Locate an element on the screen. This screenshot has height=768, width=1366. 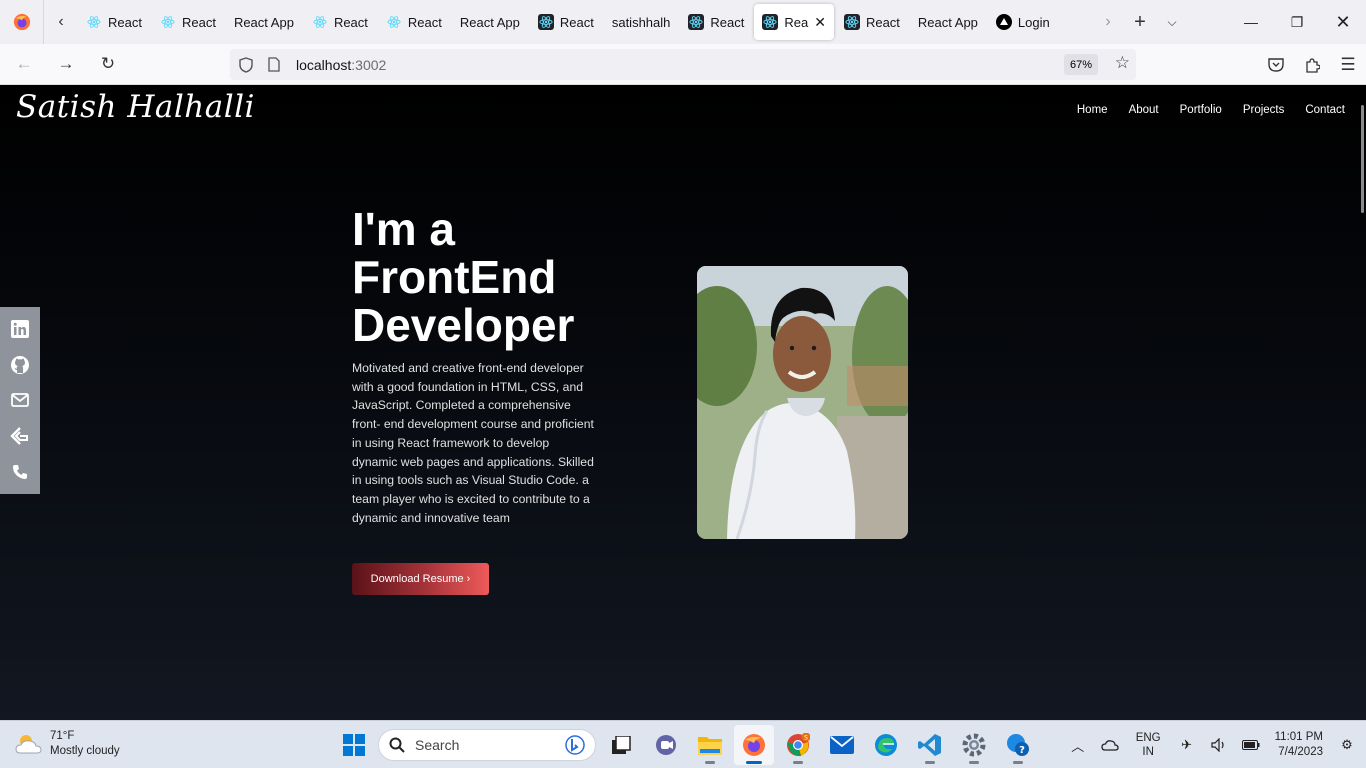
minimize-button: — is located at coordinates (1251, 22).